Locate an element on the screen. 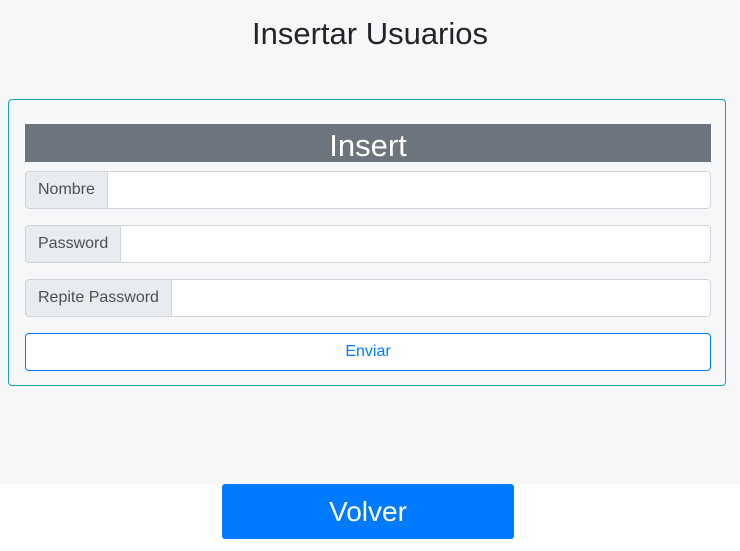 The width and height of the screenshot is (740, 551). nombre-input-group: Nombre is located at coordinates (368, 190).